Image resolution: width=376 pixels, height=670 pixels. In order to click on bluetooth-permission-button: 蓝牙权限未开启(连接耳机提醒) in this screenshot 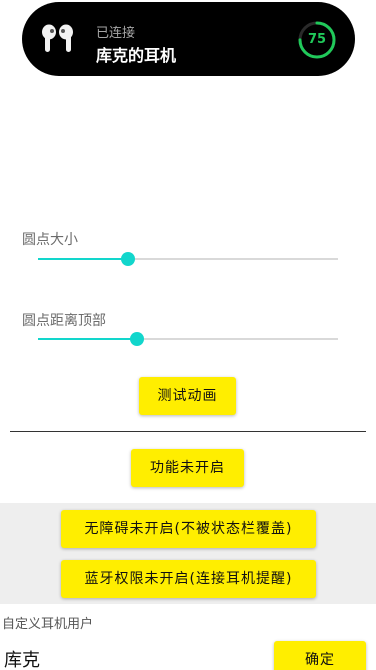, I will do `click(188, 579)`.